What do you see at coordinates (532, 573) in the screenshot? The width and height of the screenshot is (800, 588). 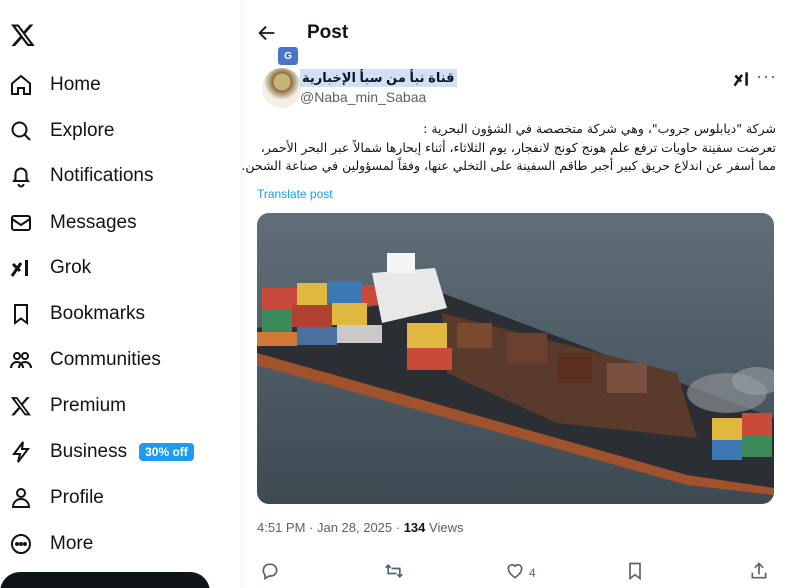 I see `like-count: 4` at bounding box center [532, 573].